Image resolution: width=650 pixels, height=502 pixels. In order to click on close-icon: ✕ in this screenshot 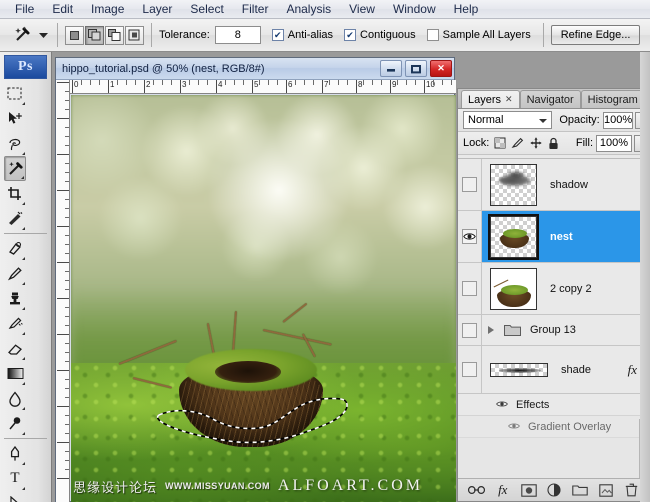, I will do `click(509, 99)`.